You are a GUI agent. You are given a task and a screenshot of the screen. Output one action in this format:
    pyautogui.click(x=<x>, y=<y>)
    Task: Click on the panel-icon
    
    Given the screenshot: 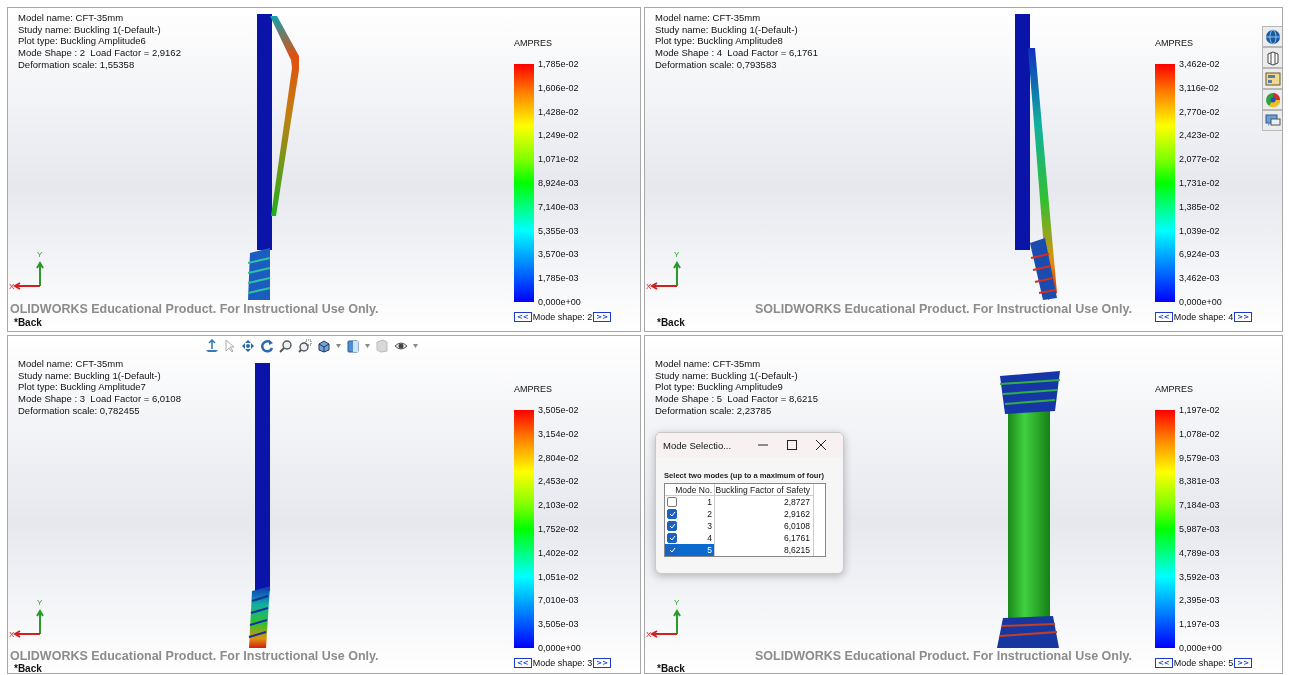 What is the action you would take?
    pyautogui.click(x=1272, y=78)
    